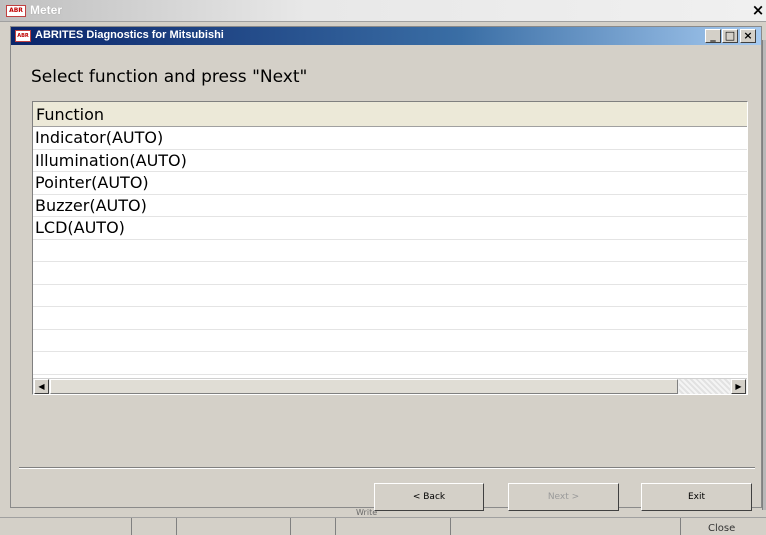 This screenshot has width=766, height=535. What do you see at coordinates (390, 228) in the screenshot?
I see `list-item: LCD(AUTO)` at bounding box center [390, 228].